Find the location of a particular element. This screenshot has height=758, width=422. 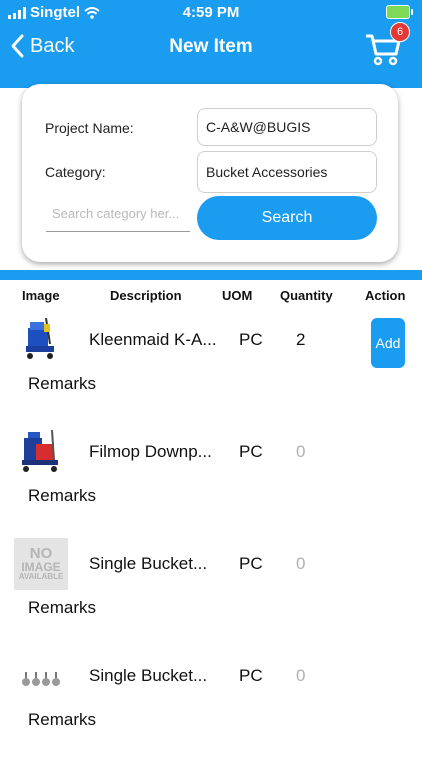

project-name-field: C-A&W@BUGIS is located at coordinates (287, 127).